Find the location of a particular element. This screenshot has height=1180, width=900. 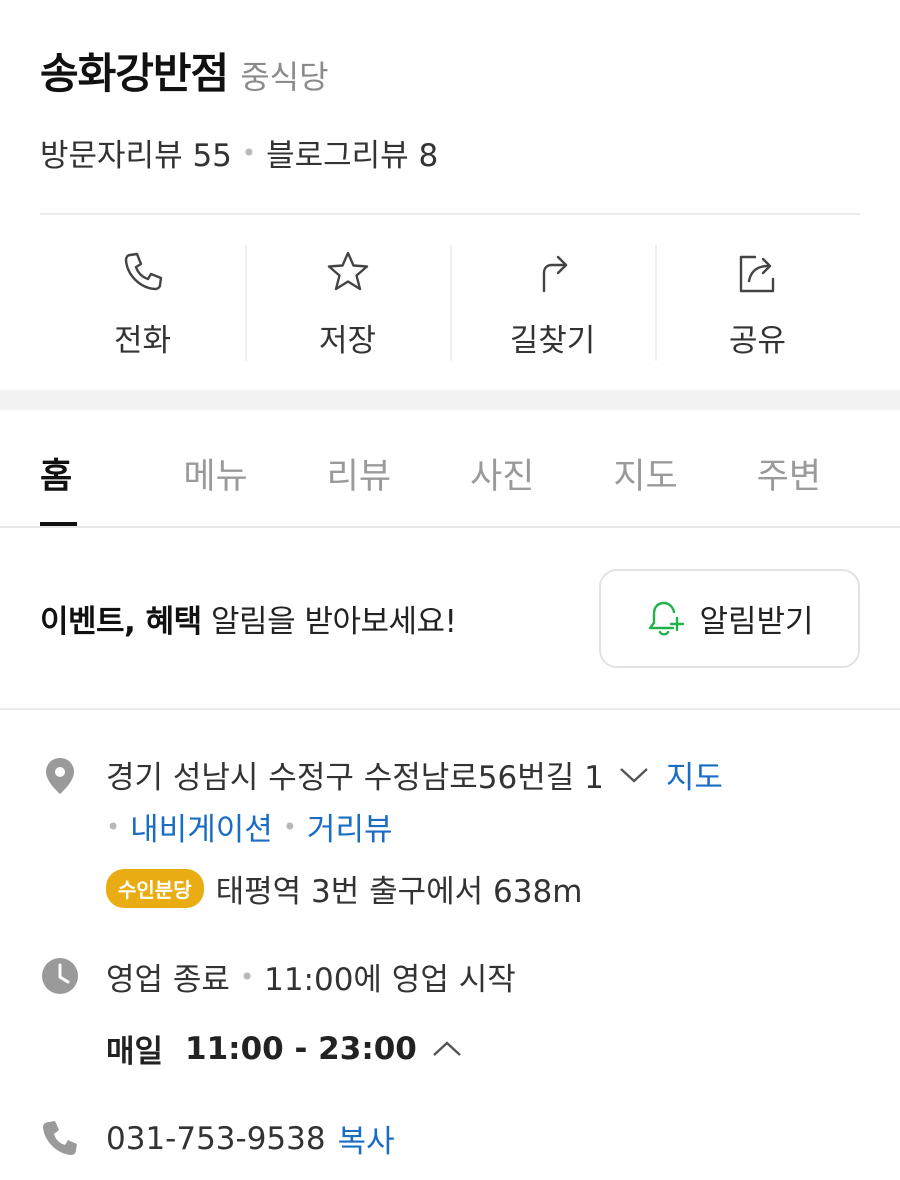

title-row: 송화강반점 중식당 is located at coordinates (450, 70).